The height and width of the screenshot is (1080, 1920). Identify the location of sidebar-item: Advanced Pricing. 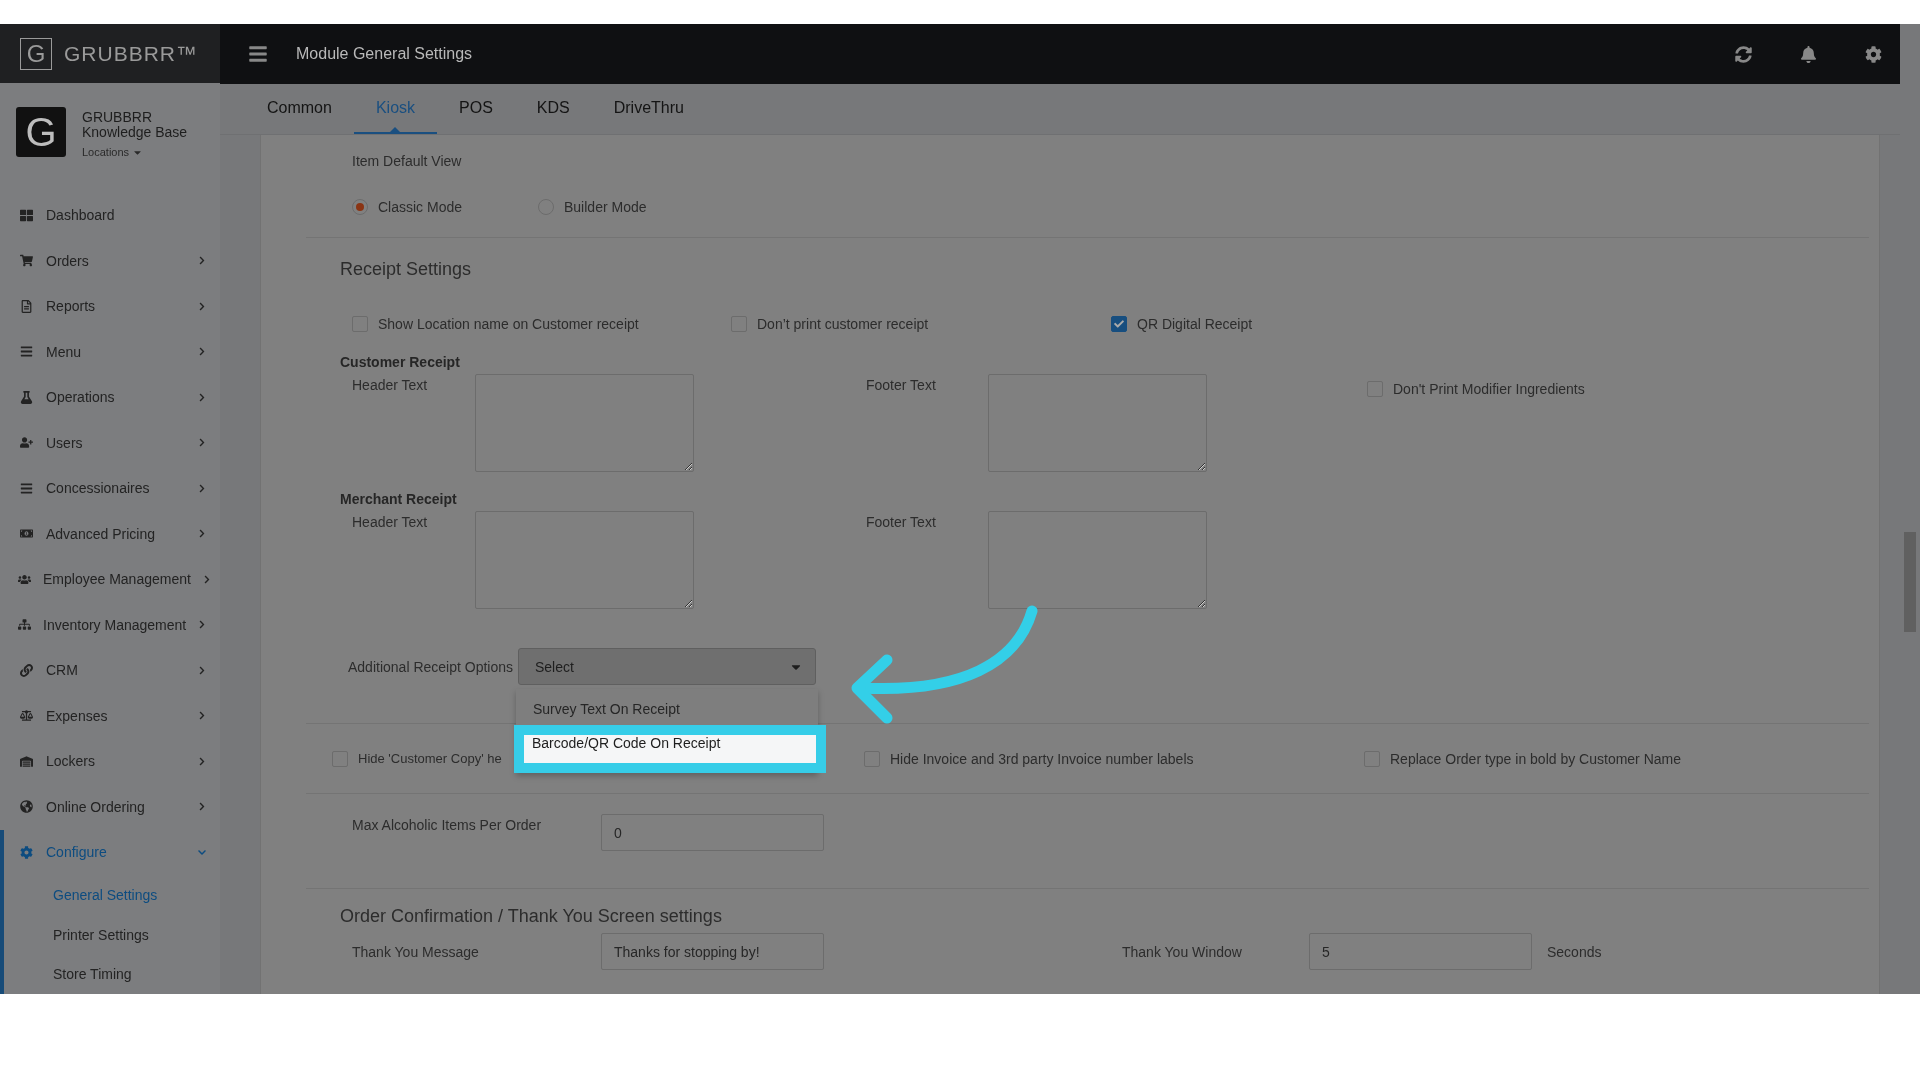
(110, 534).